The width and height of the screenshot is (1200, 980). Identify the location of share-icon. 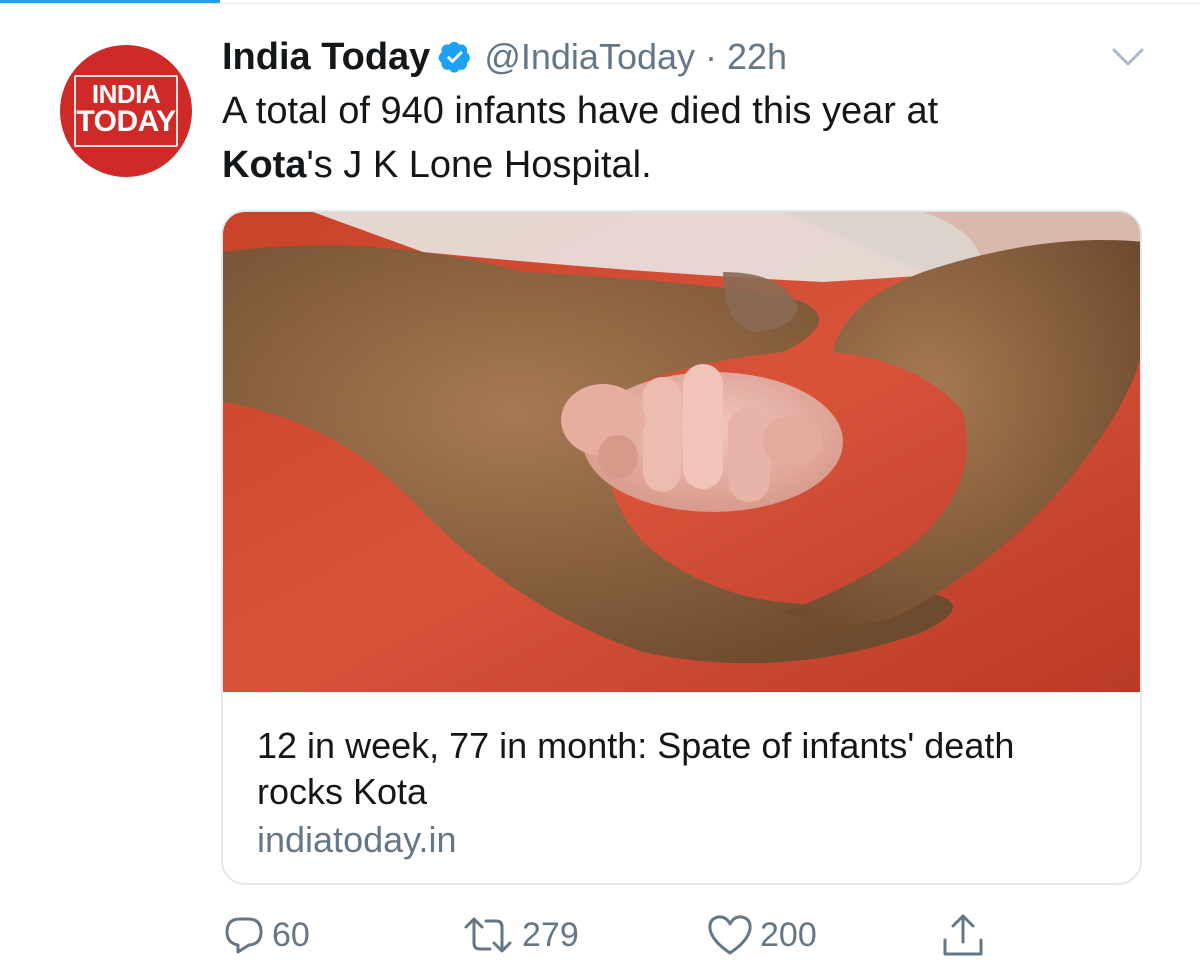
(963, 935).